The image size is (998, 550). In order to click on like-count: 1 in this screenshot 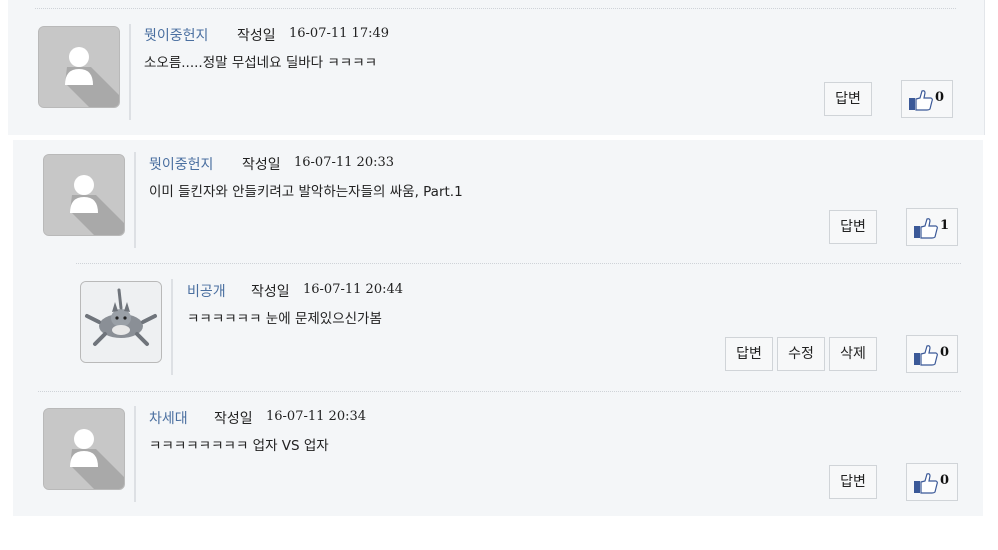, I will do `click(945, 225)`.